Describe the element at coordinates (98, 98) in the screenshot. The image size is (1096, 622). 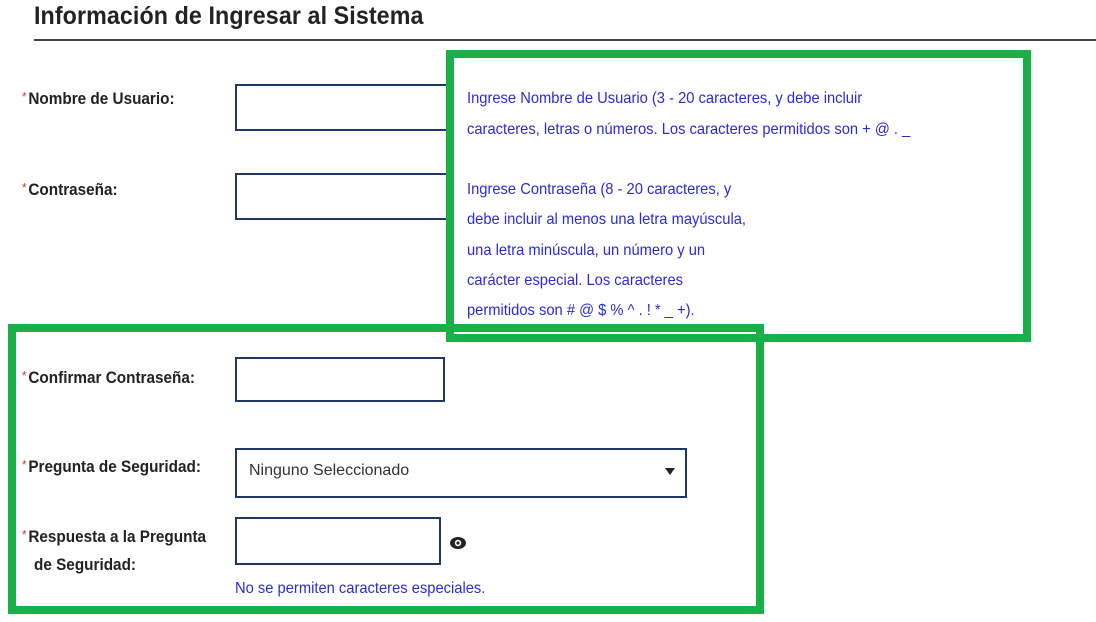
I see `username-label: * Nombre de Usuario:` at that location.